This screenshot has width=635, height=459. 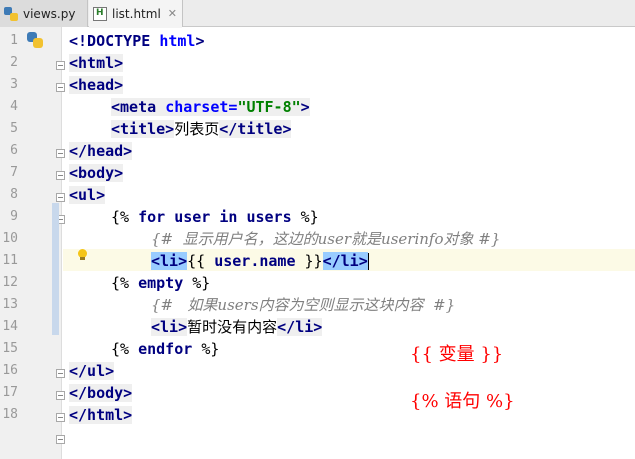 What do you see at coordinates (10, 238) in the screenshot?
I see `line-number: 10` at bounding box center [10, 238].